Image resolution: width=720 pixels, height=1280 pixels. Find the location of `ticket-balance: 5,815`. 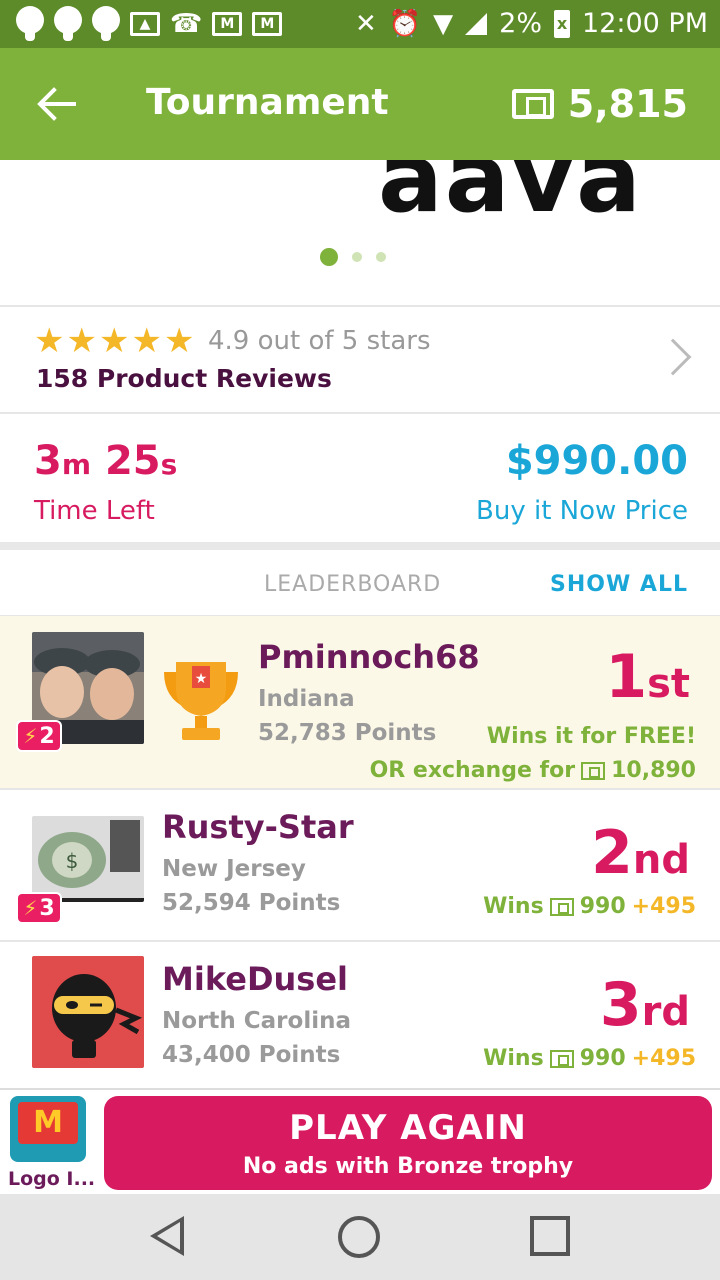

ticket-balance: 5,815 is located at coordinates (599, 104).